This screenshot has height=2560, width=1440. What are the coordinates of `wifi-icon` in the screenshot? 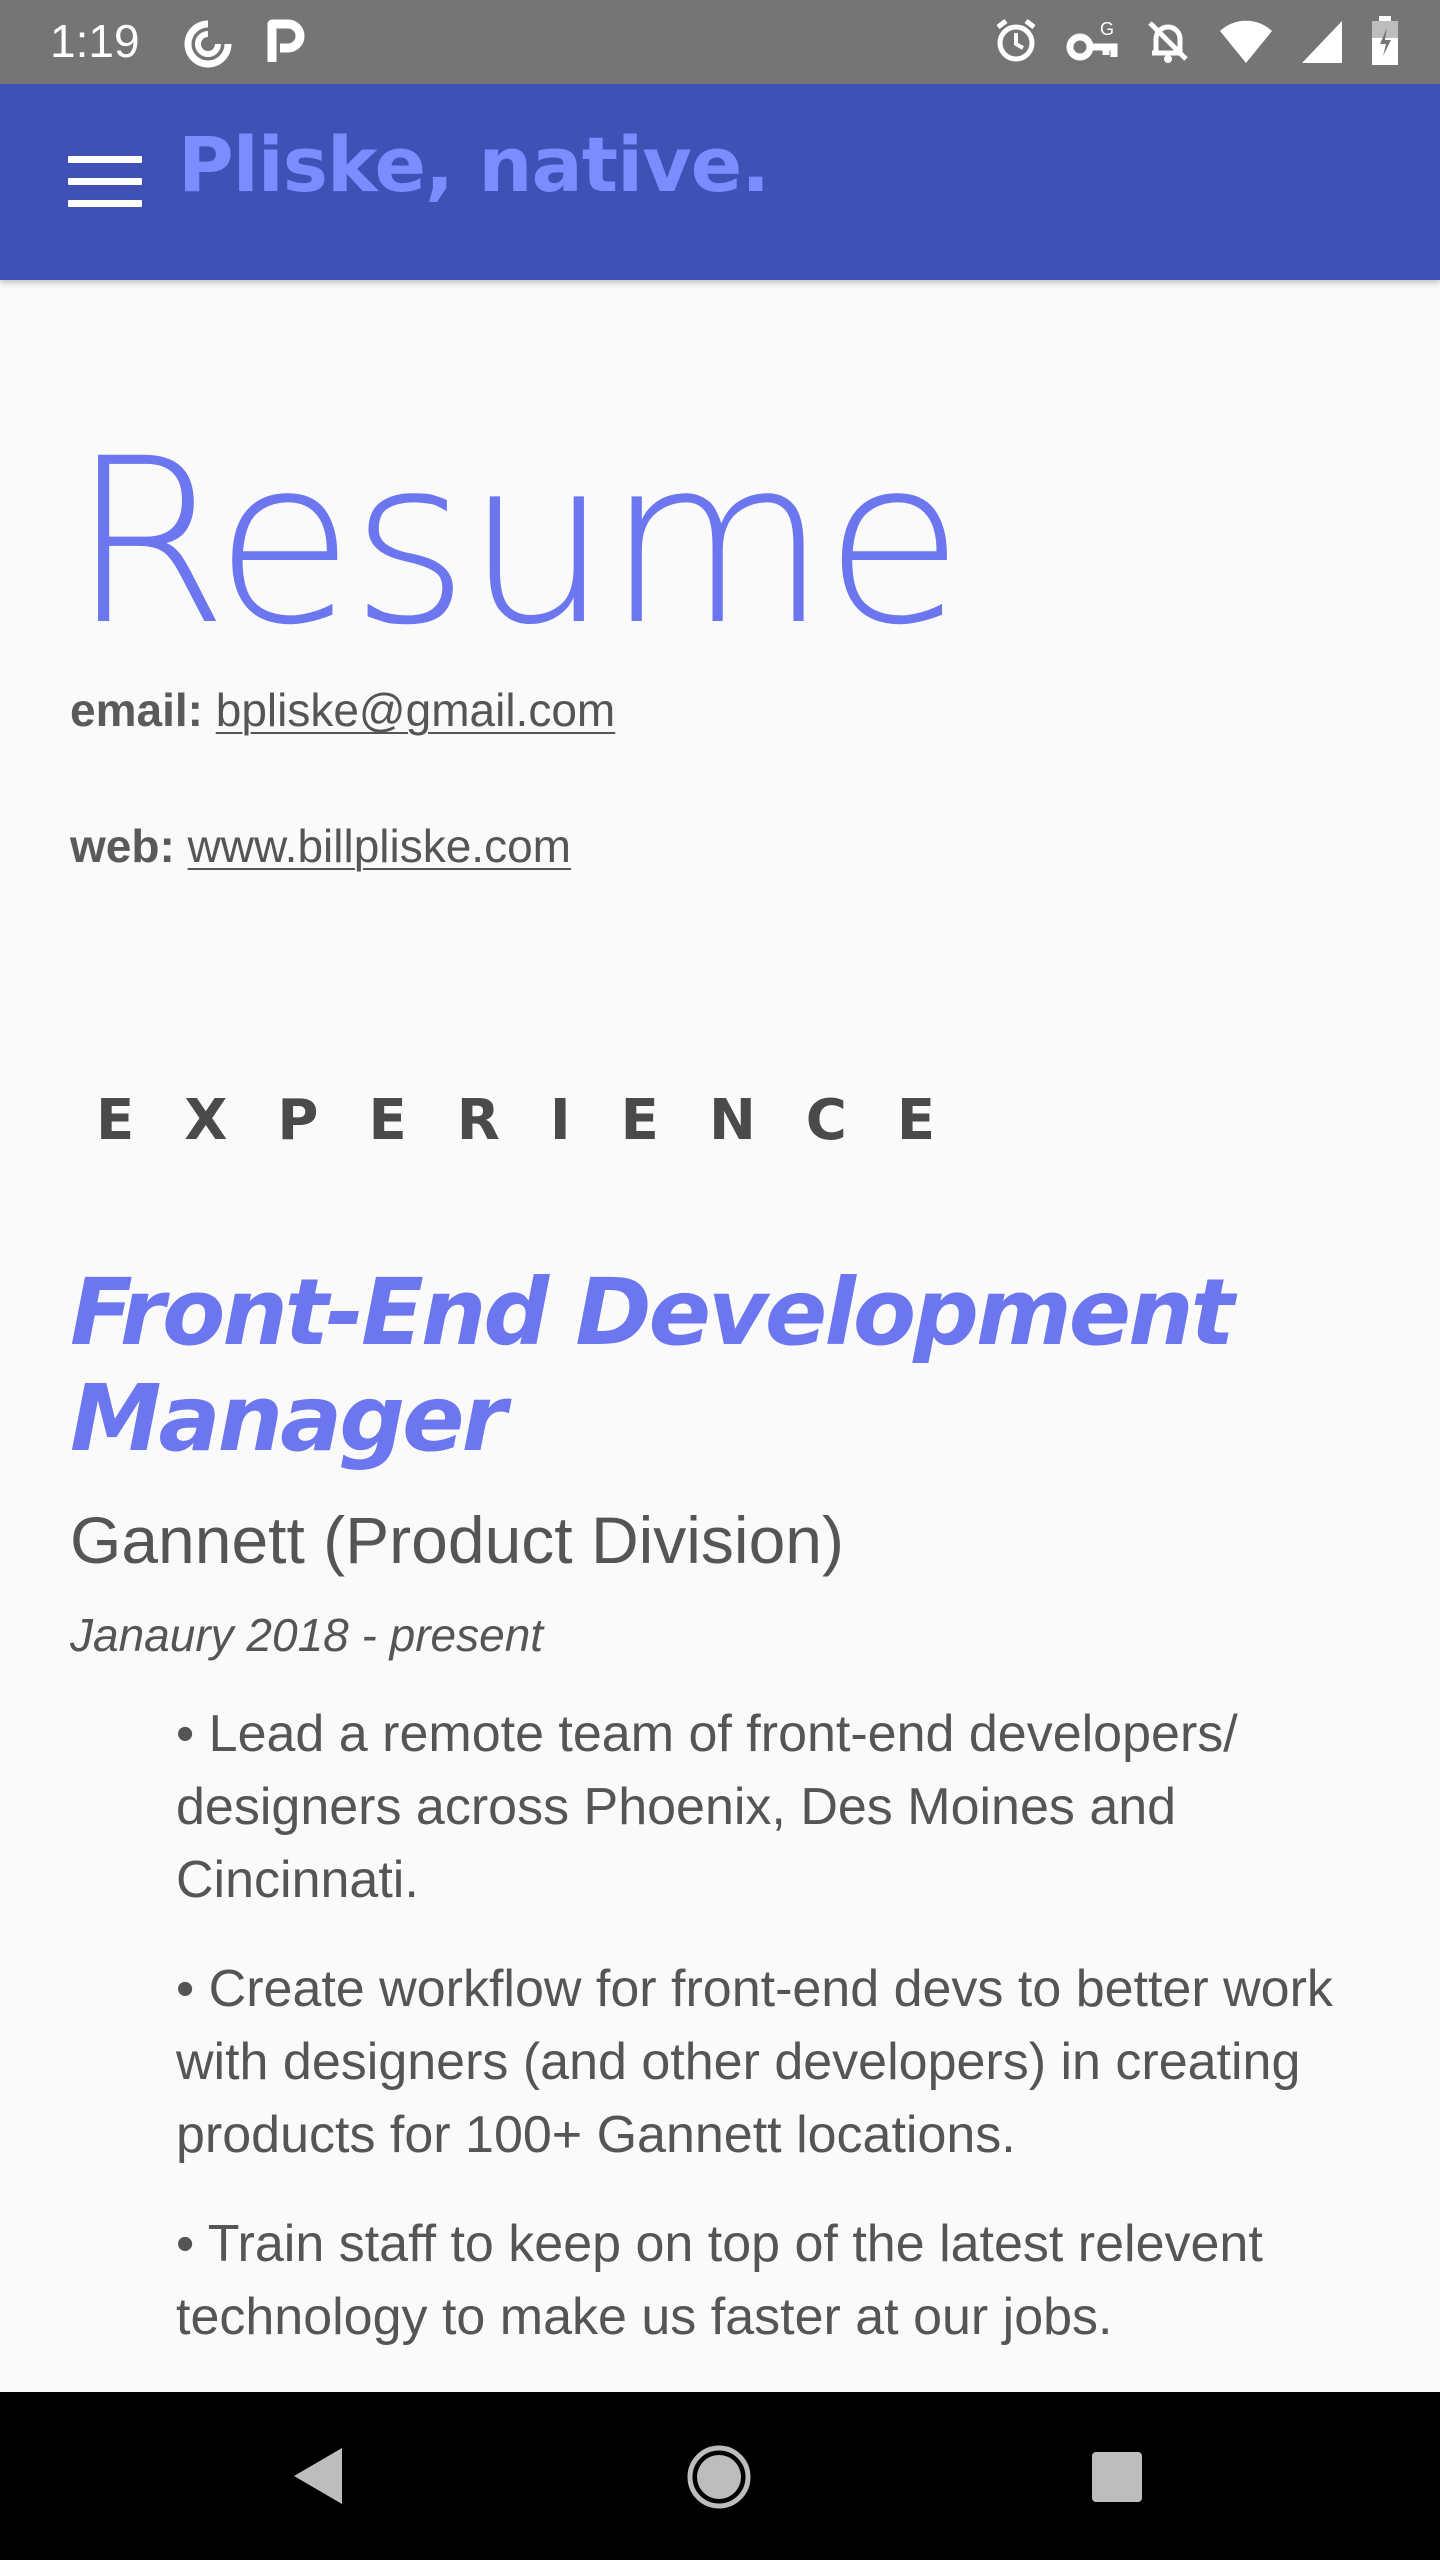 It's located at (1246, 43).